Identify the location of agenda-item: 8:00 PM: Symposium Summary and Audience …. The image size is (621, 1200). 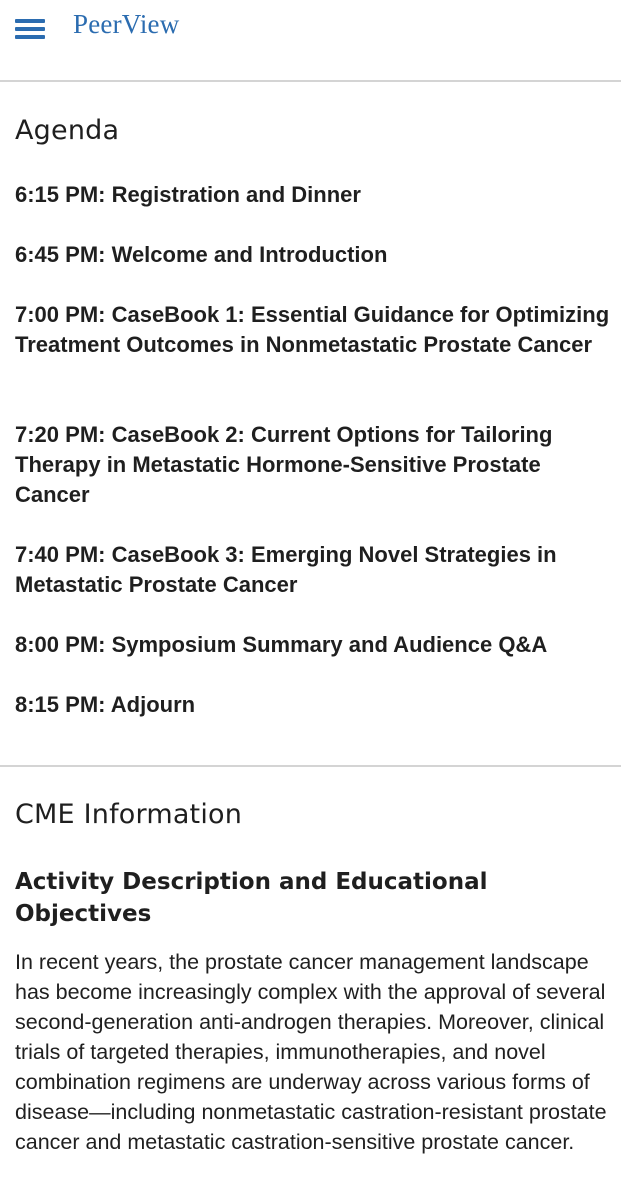
(281, 644).